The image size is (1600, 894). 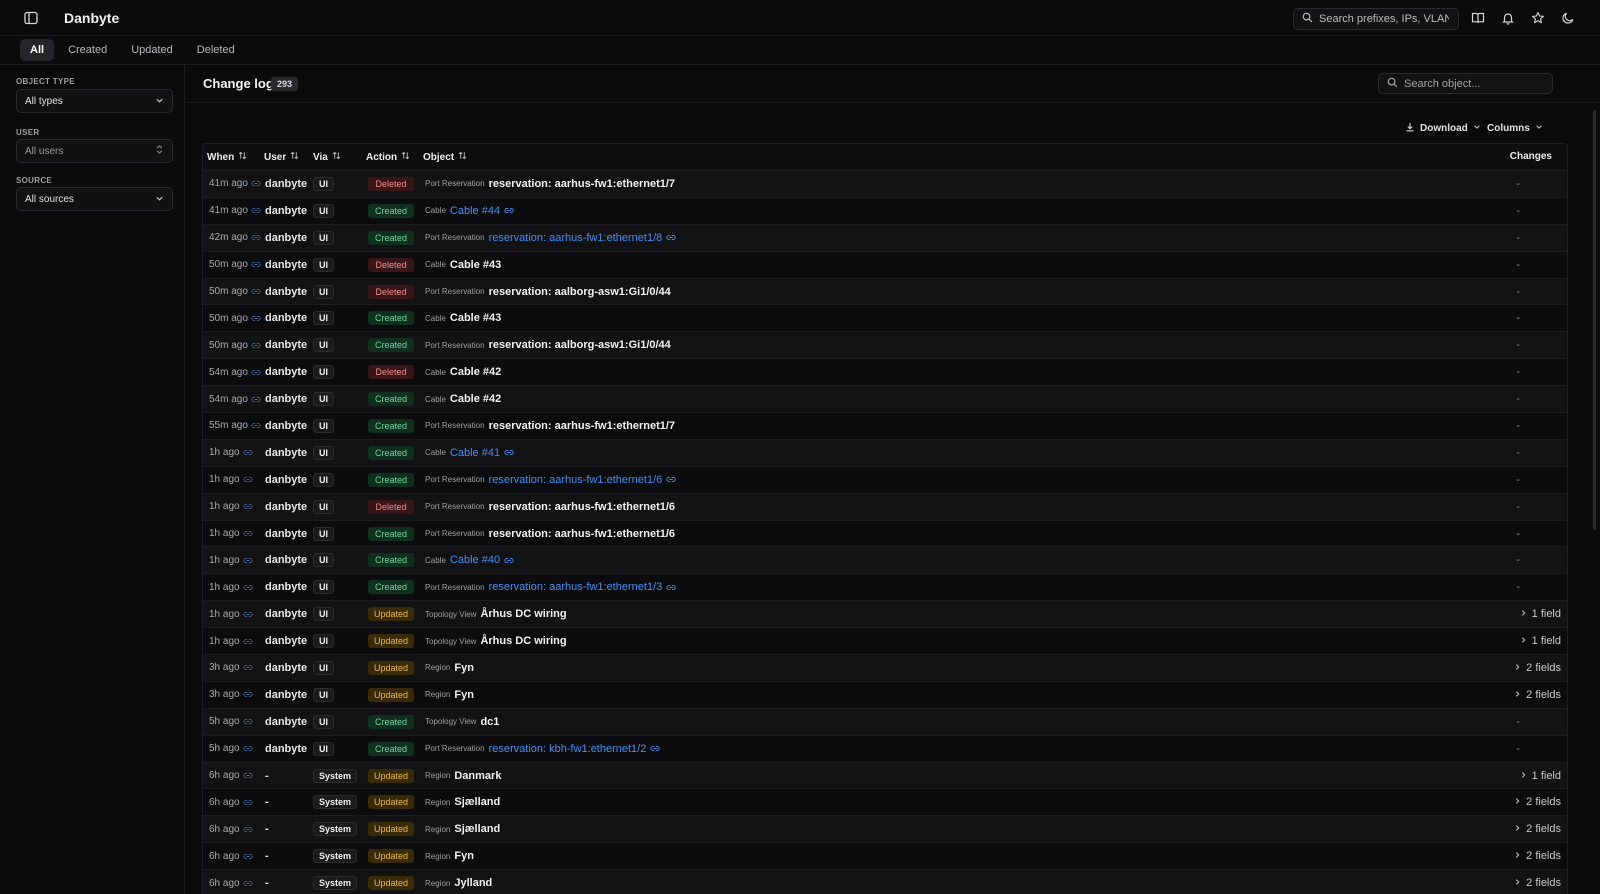 I want to click on book-icon, so click(x=1478, y=18).